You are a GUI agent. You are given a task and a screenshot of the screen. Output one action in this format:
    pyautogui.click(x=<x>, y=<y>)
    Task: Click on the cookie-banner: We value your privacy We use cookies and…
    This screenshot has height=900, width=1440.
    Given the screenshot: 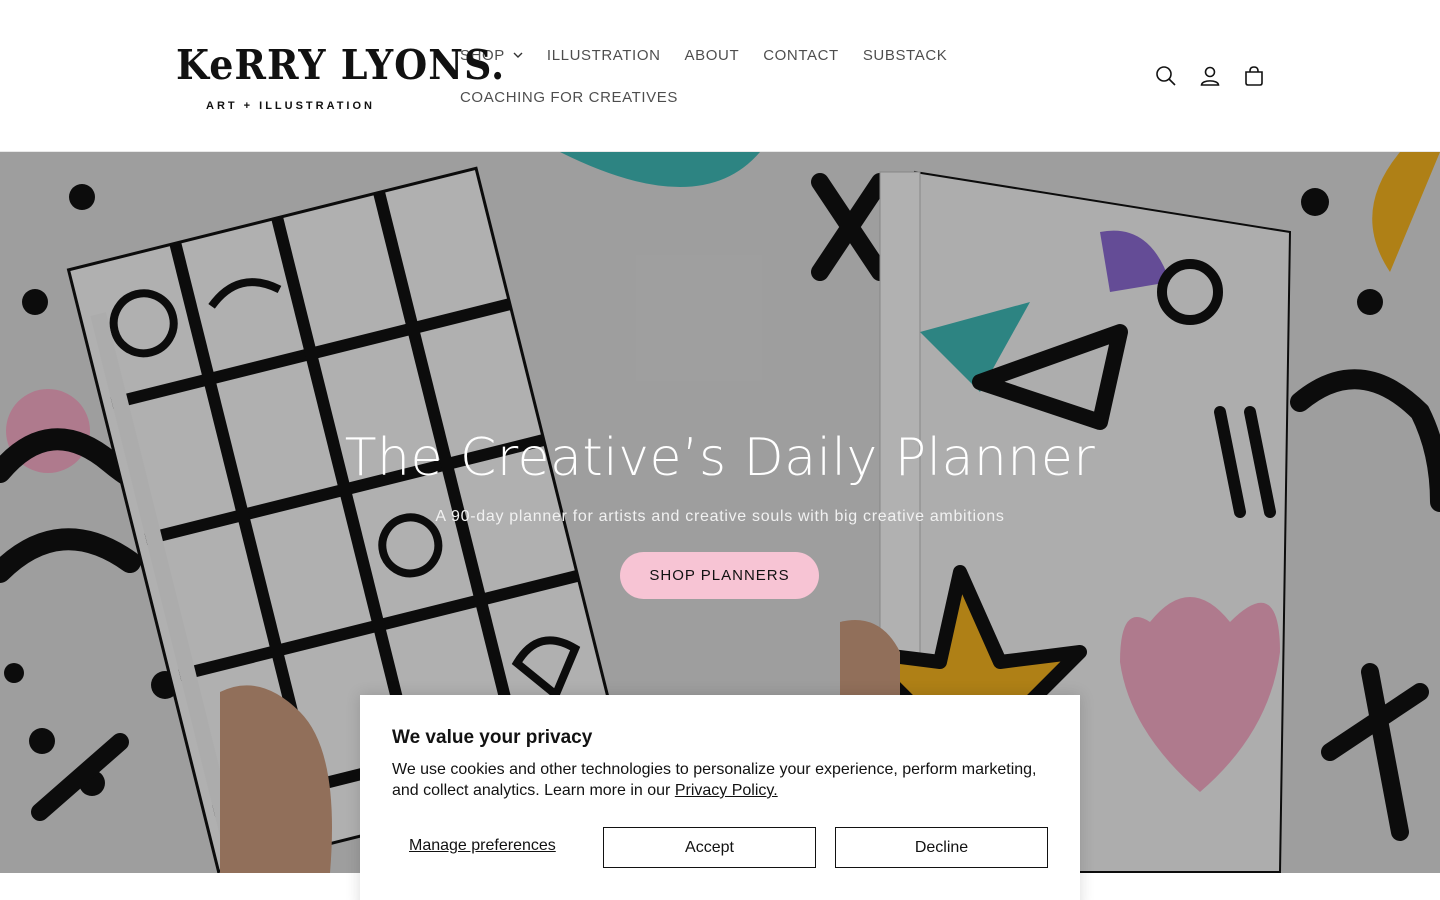 What is the action you would take?
    pyautogui.click(x=720, y=797)
    